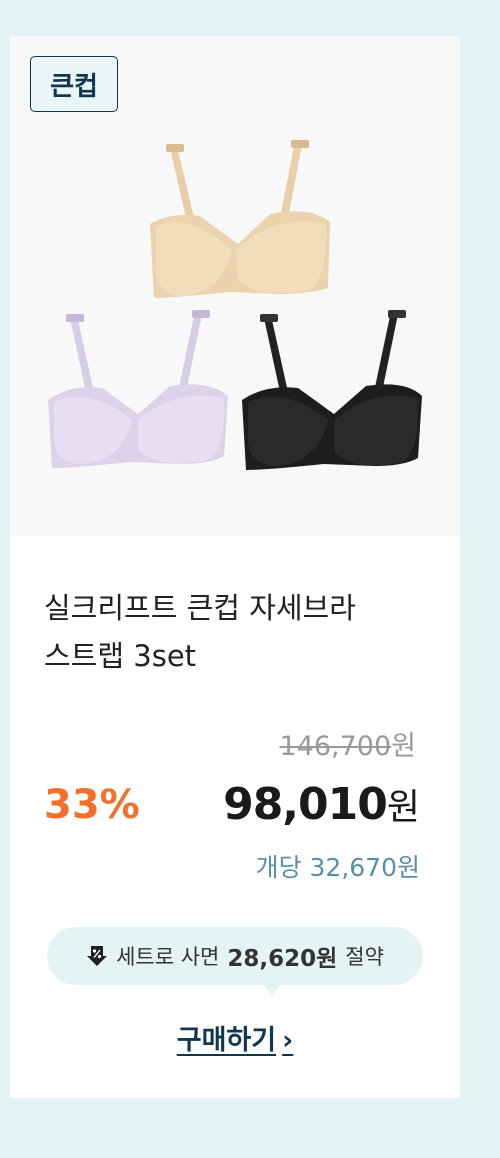 This screenshot has width=500, height=1158. Describe the element at coordinates (305, 804) in the screenshot. I see `sale-price-value: 98,010` at that location.